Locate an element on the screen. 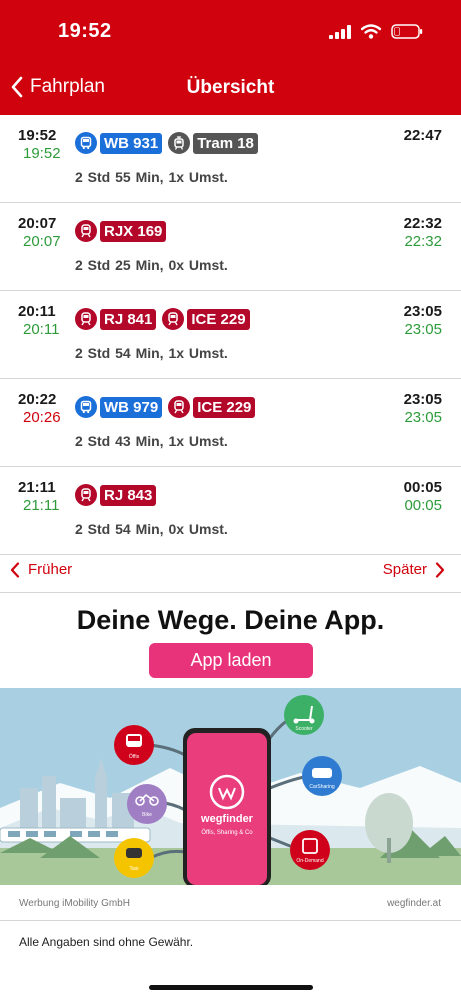  ad-app-name: wegfinder is located at coordinates (227, 819).